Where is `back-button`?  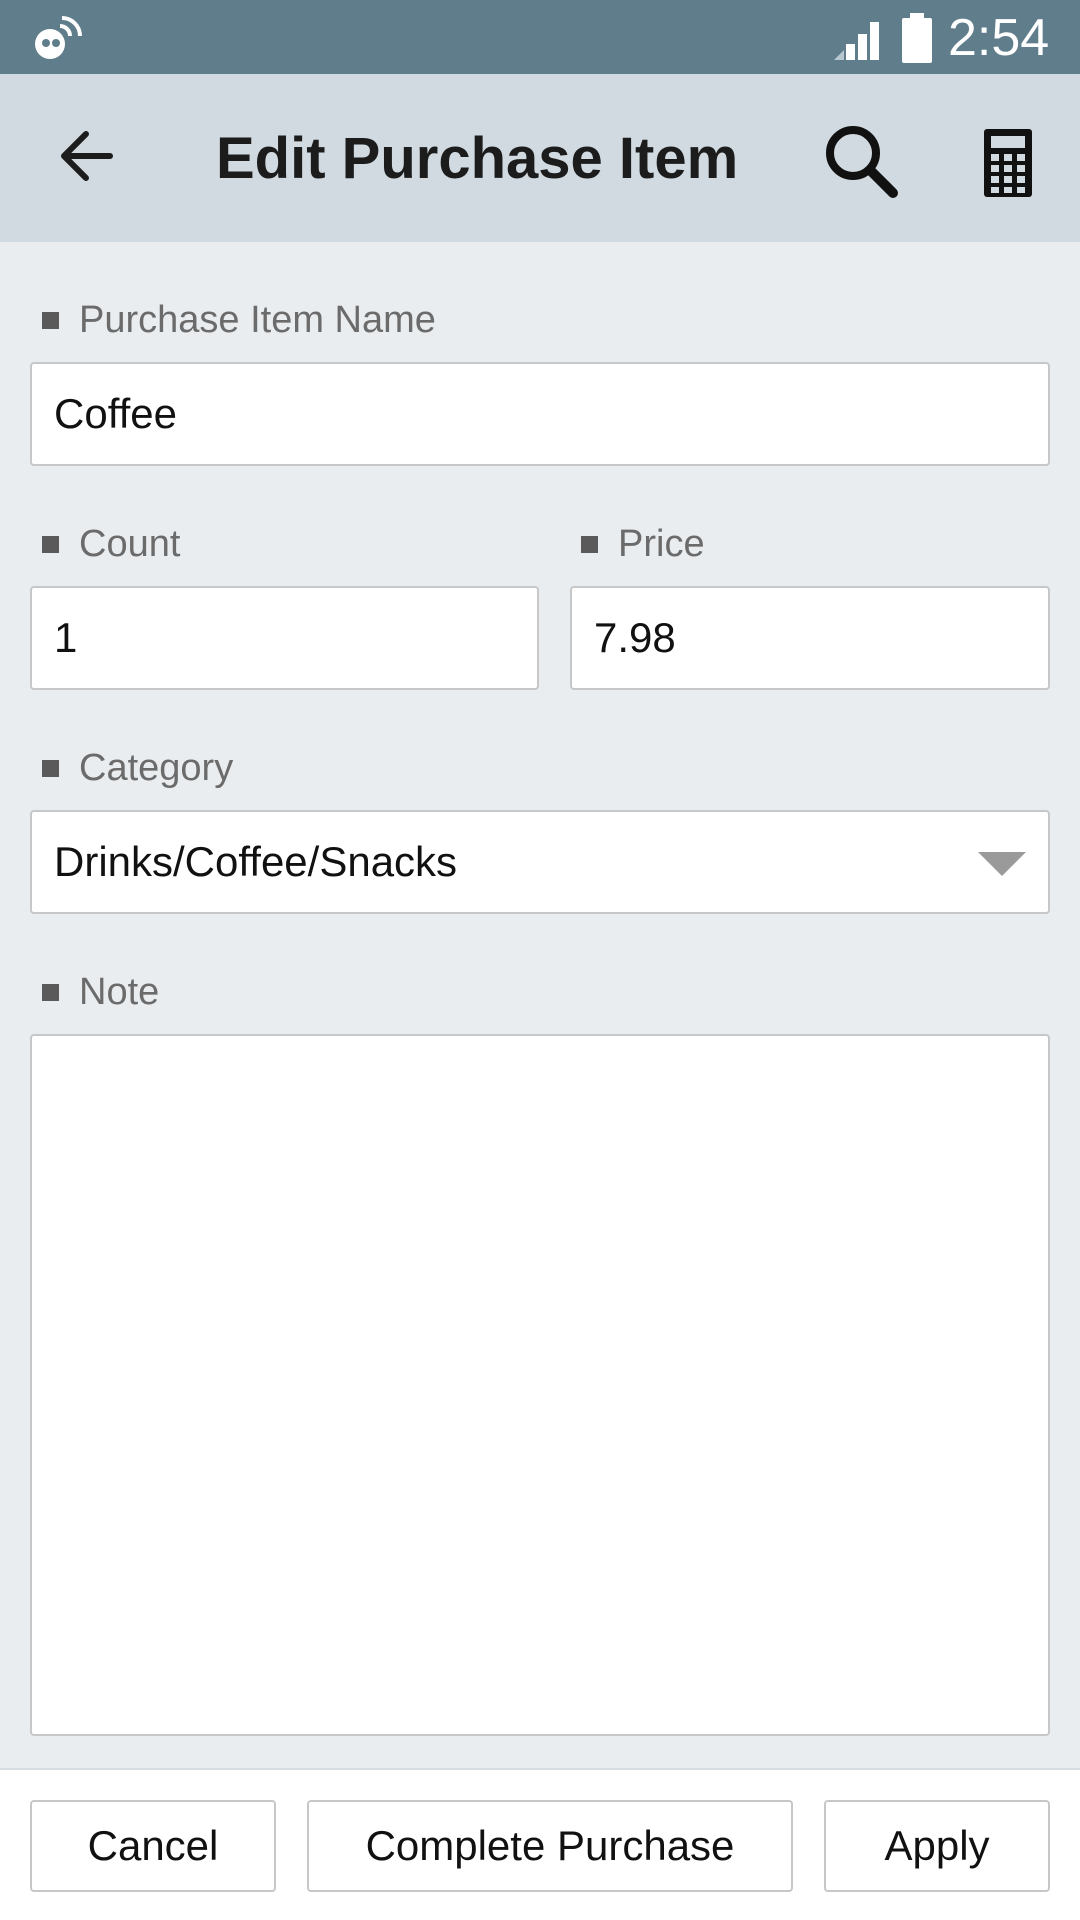
back-button is located at coordinates (86, 158).